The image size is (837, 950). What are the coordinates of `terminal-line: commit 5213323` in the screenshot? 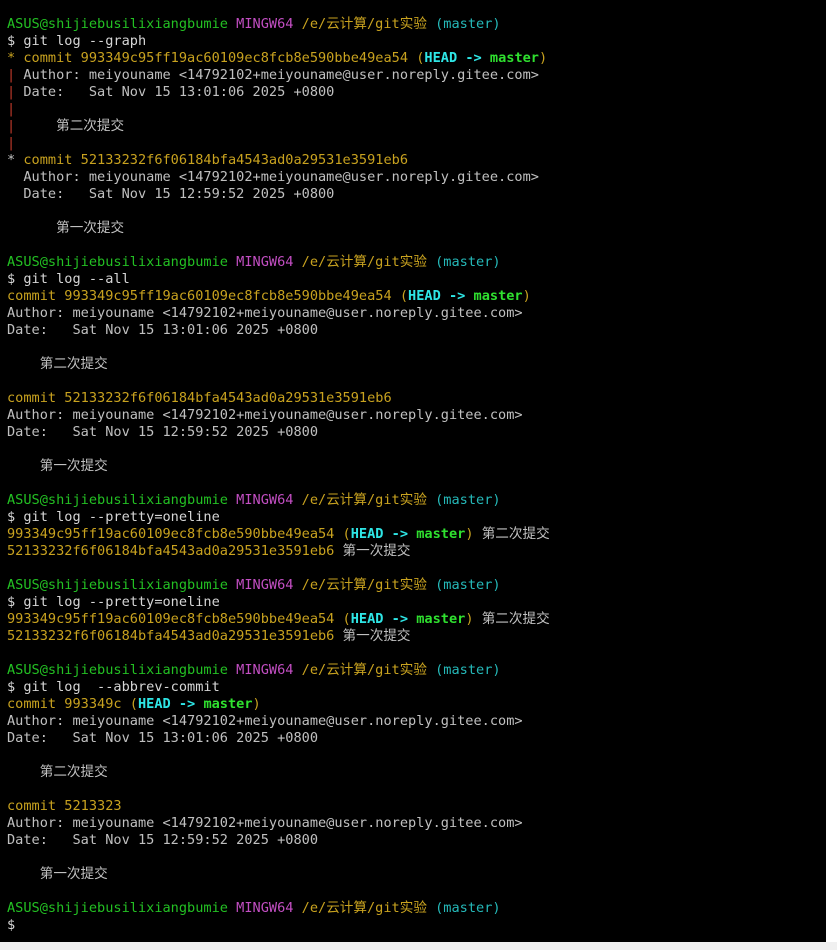 It's located at (416, 806).